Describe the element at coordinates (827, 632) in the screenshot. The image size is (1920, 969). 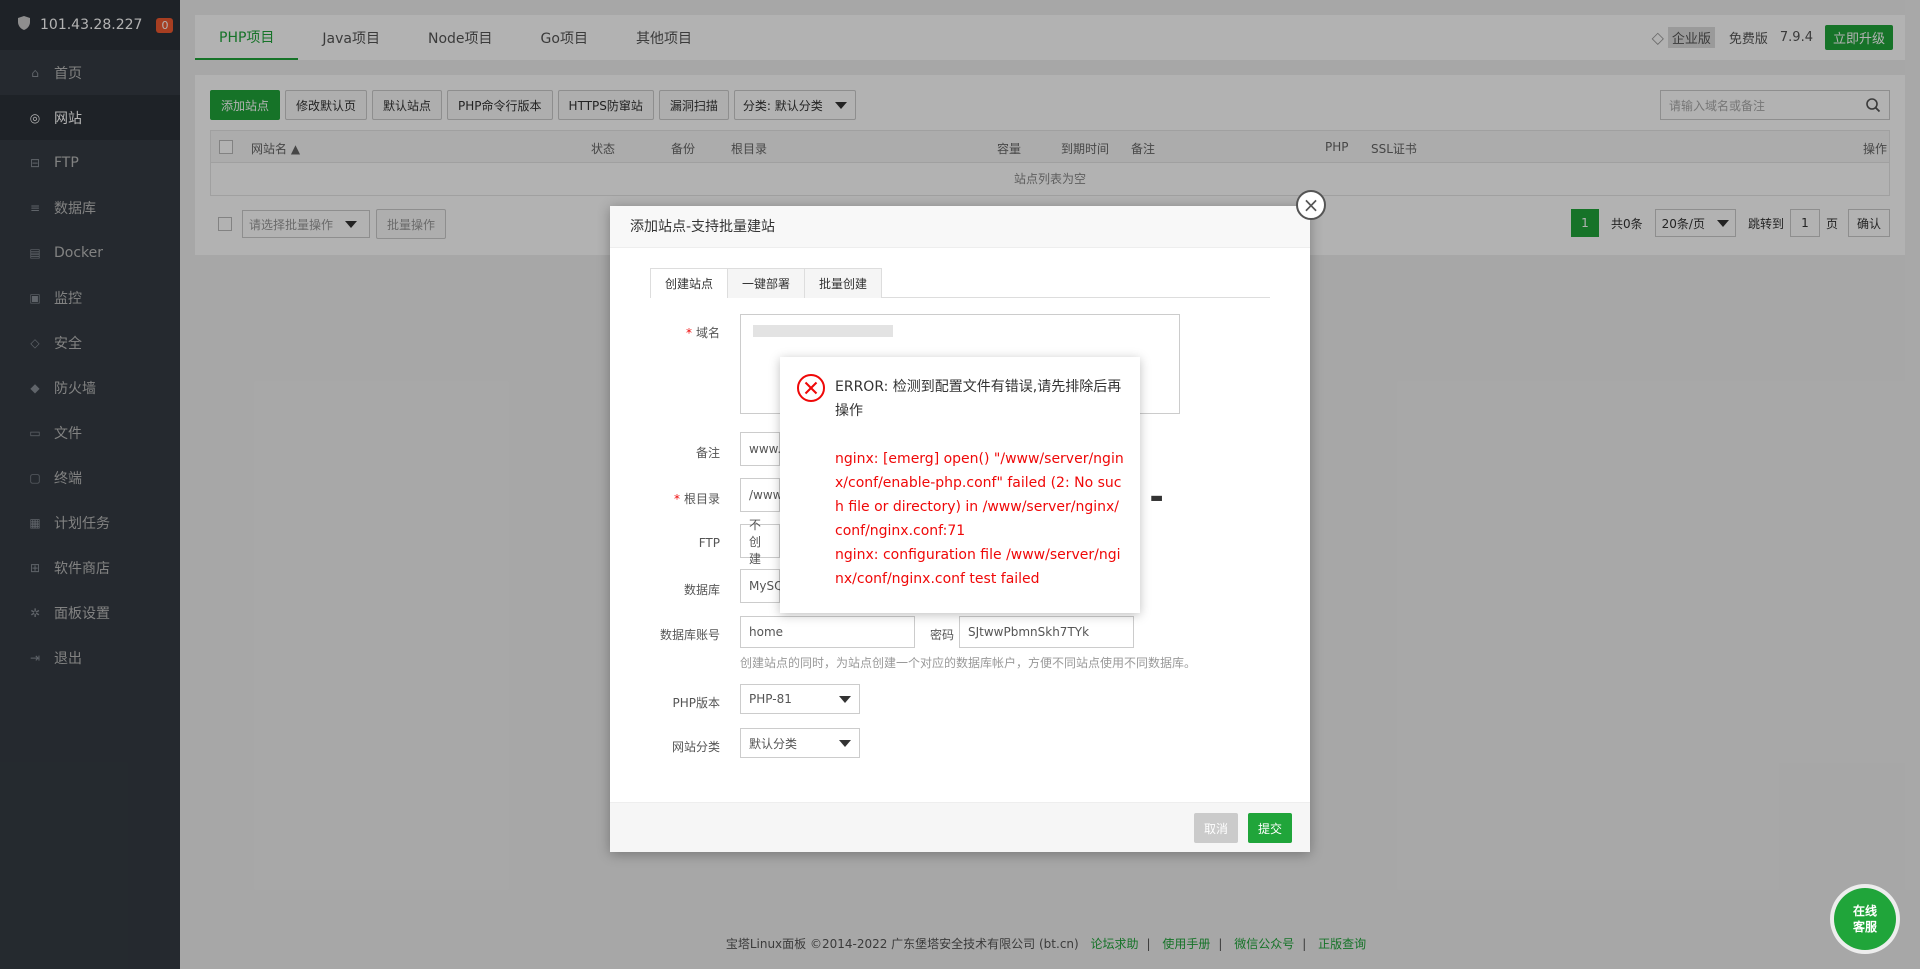
I see `db-account-input: home` at that location.